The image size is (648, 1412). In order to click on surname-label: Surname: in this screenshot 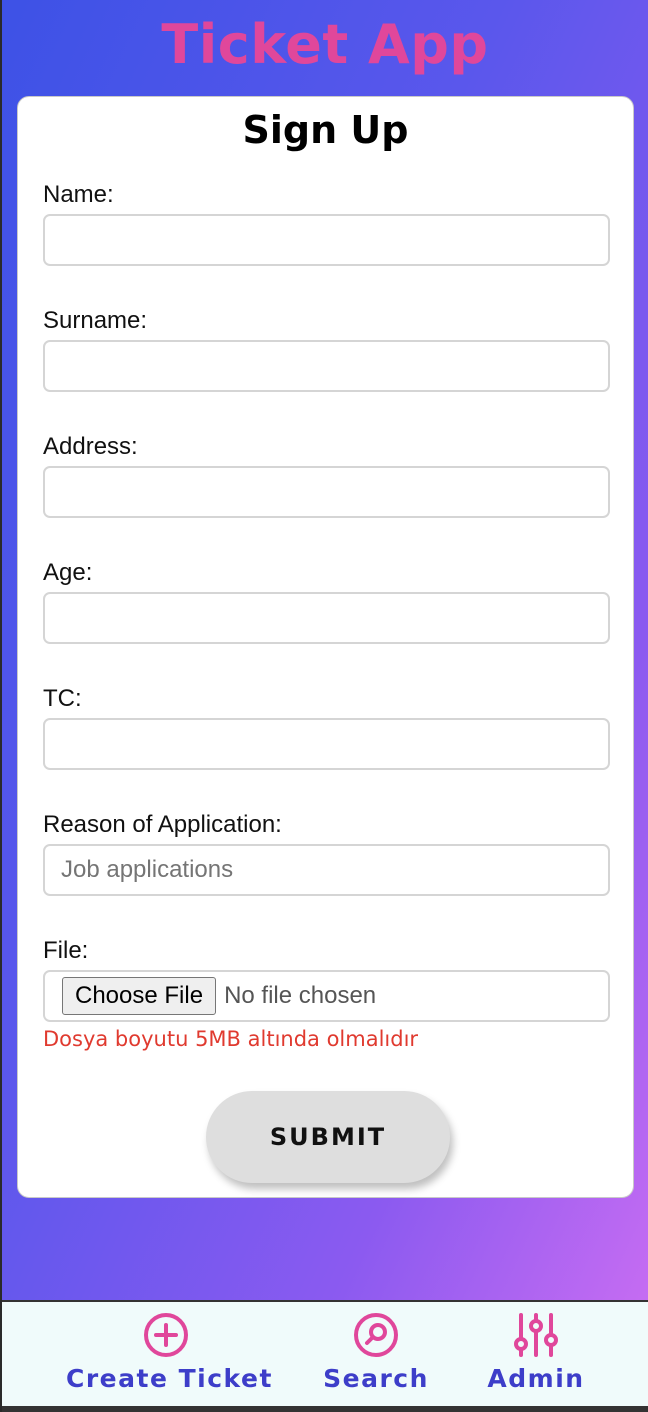, I will do `click(95, 320)`.